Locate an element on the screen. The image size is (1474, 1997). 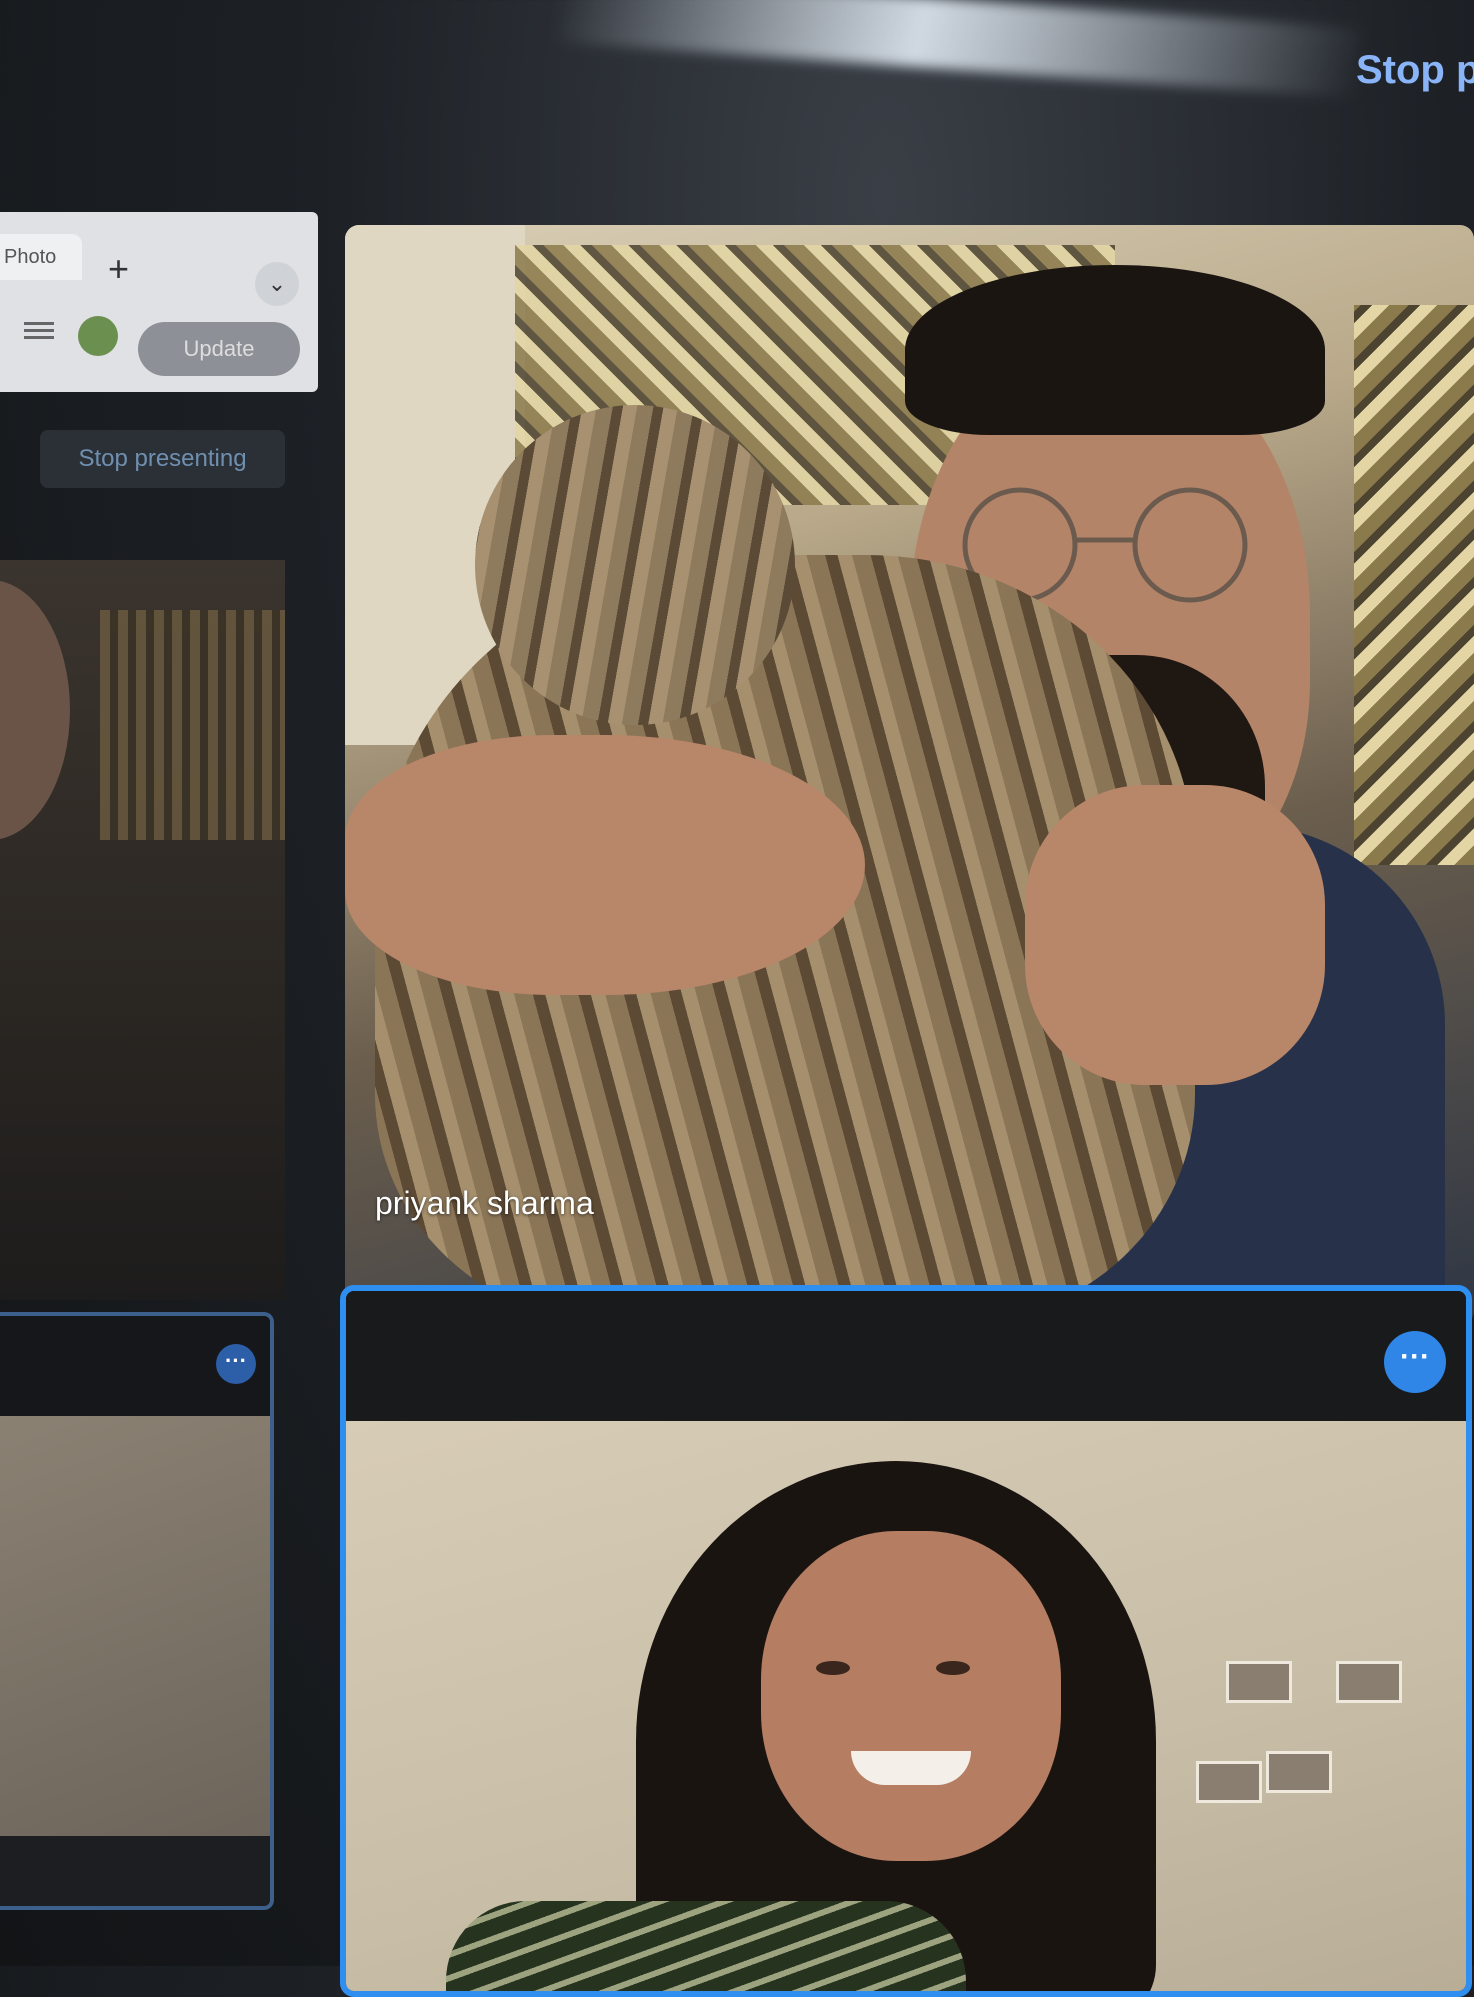
update-button: Update is located at coordinates (219, 349).